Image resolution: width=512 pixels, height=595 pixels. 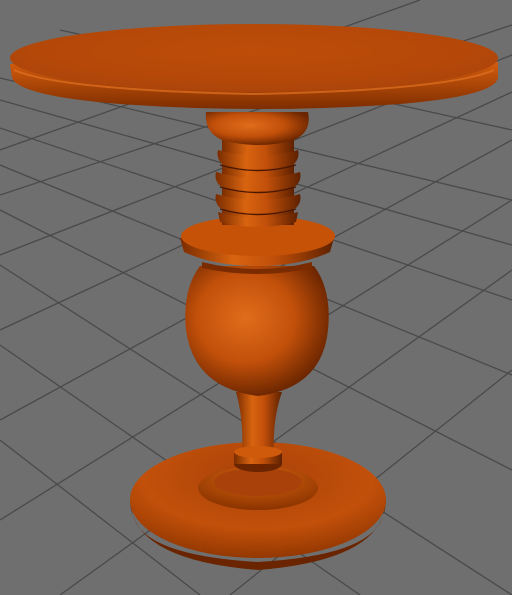 What do you see at coordinates (257, 128) in the screenshot?
I see `top-knob` at bounding box center [257, 128].